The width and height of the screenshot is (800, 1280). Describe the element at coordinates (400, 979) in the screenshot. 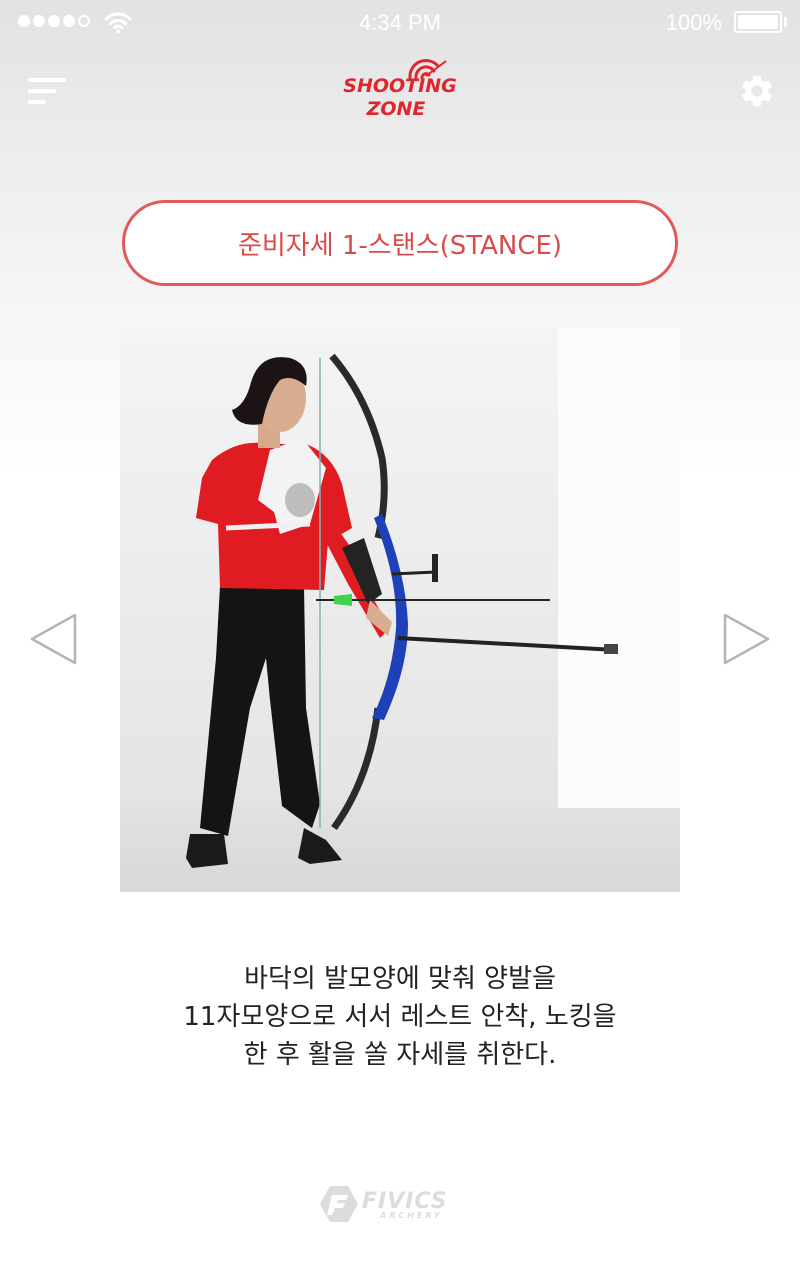

I see `description-line: 바닥의 발모양에 맞춰 양발을` at that location.